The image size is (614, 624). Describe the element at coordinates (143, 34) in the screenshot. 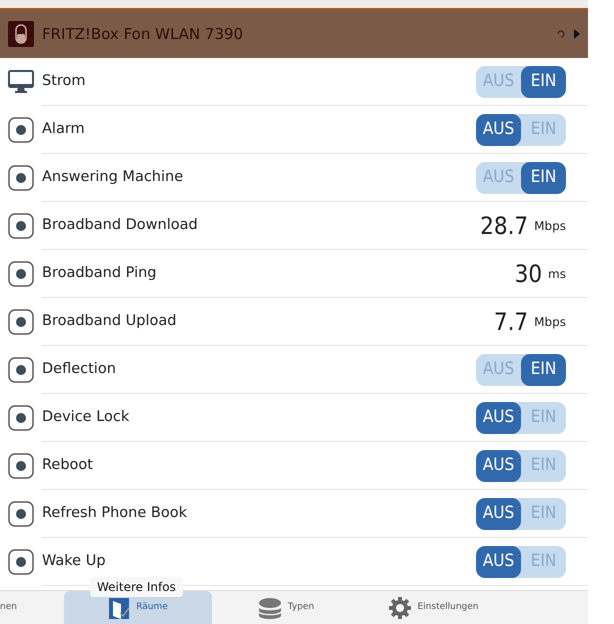

I see `device-title: FRITZ!Box Fon WLAN 7390` at that location.